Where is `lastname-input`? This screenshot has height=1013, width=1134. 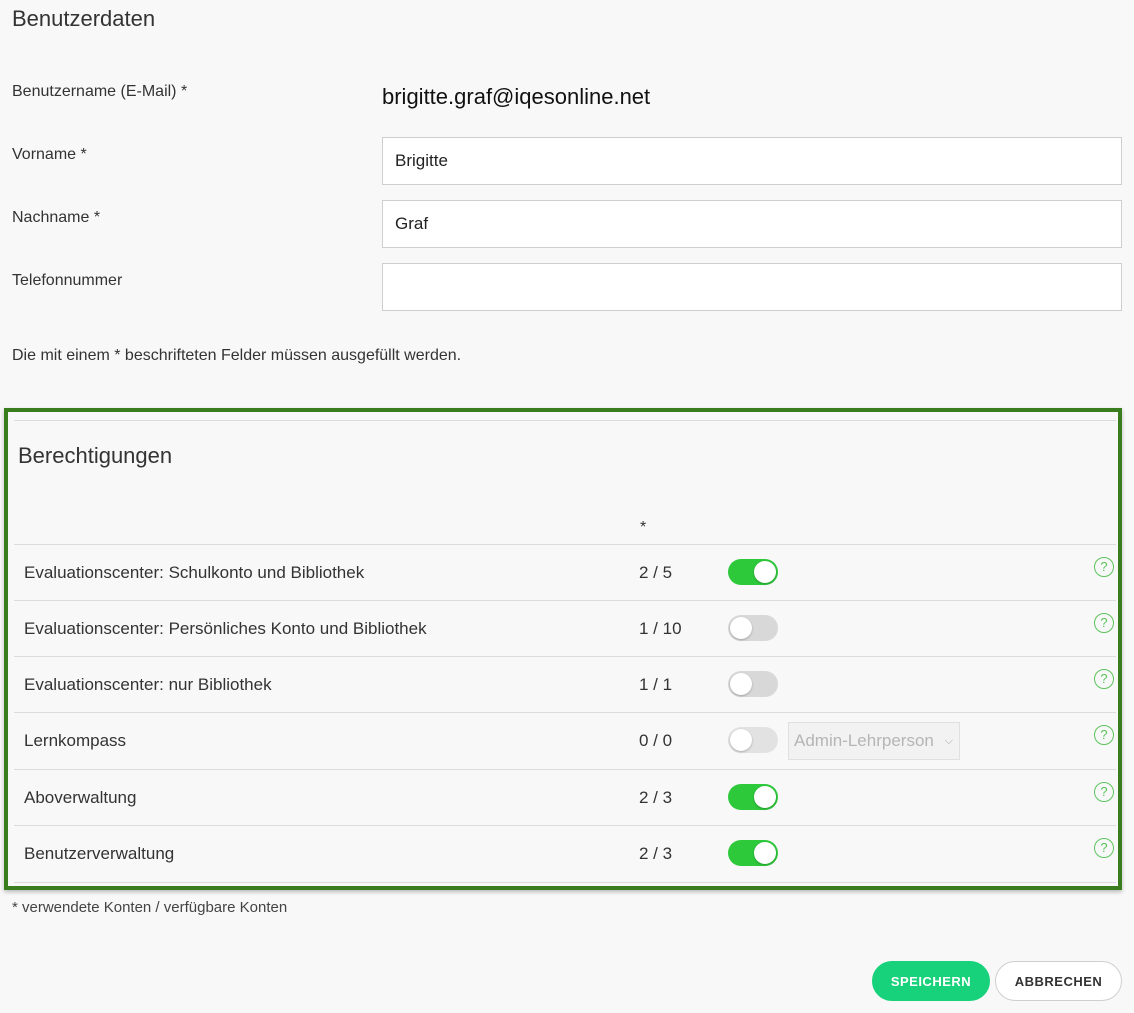
lastname-input is located at coordinates (752, 224).